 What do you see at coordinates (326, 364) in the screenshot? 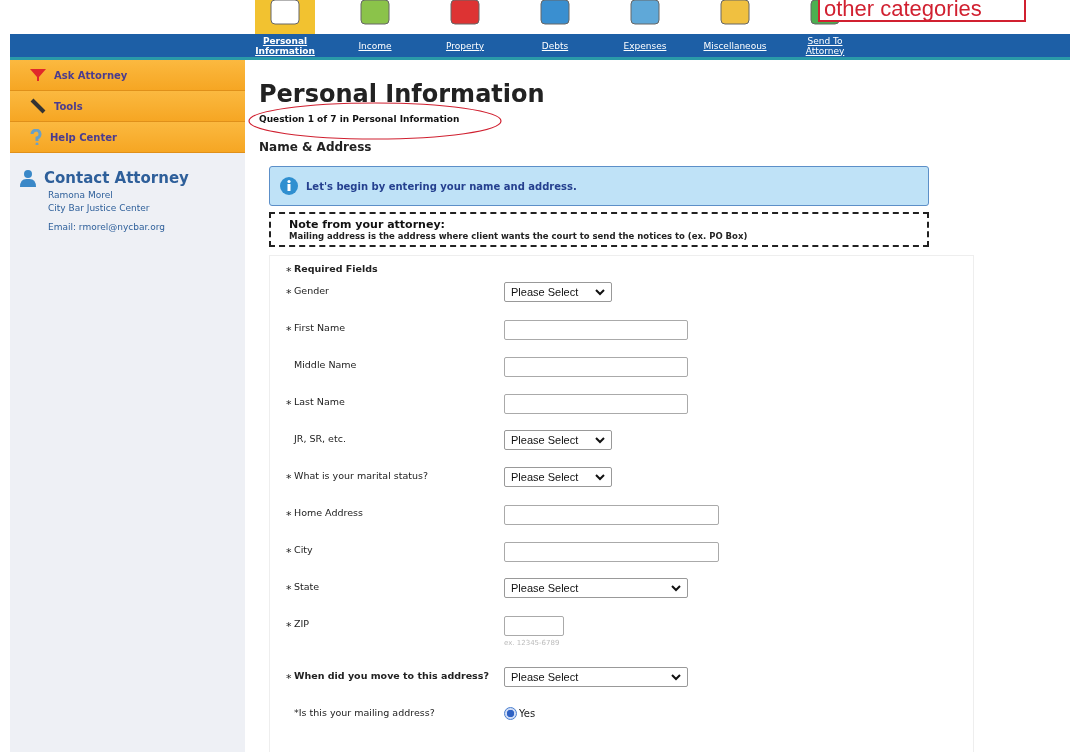
I see `field-label: Middle Name` at bounding box center [326, 364].